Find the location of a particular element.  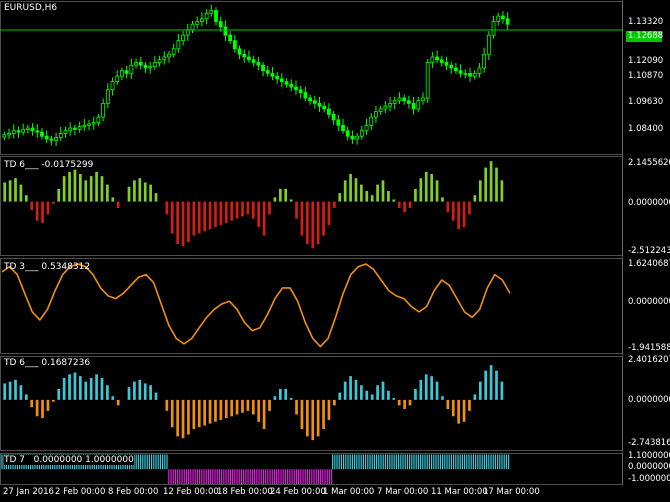

main-ytick: 1.12090 is located at coordinates (646, 61).